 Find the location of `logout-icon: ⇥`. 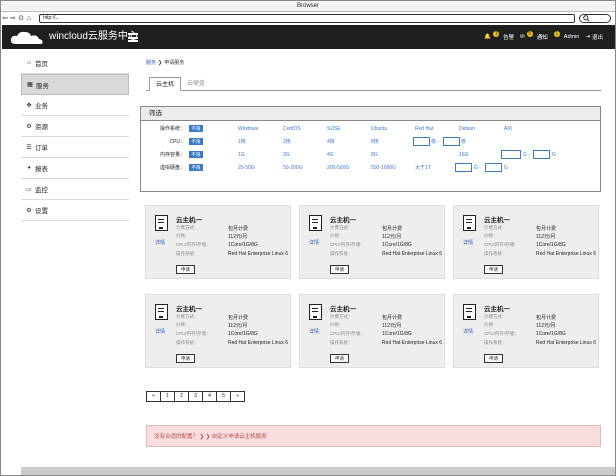

logout-icon: ⇥ is located at coordinates (587, 37).